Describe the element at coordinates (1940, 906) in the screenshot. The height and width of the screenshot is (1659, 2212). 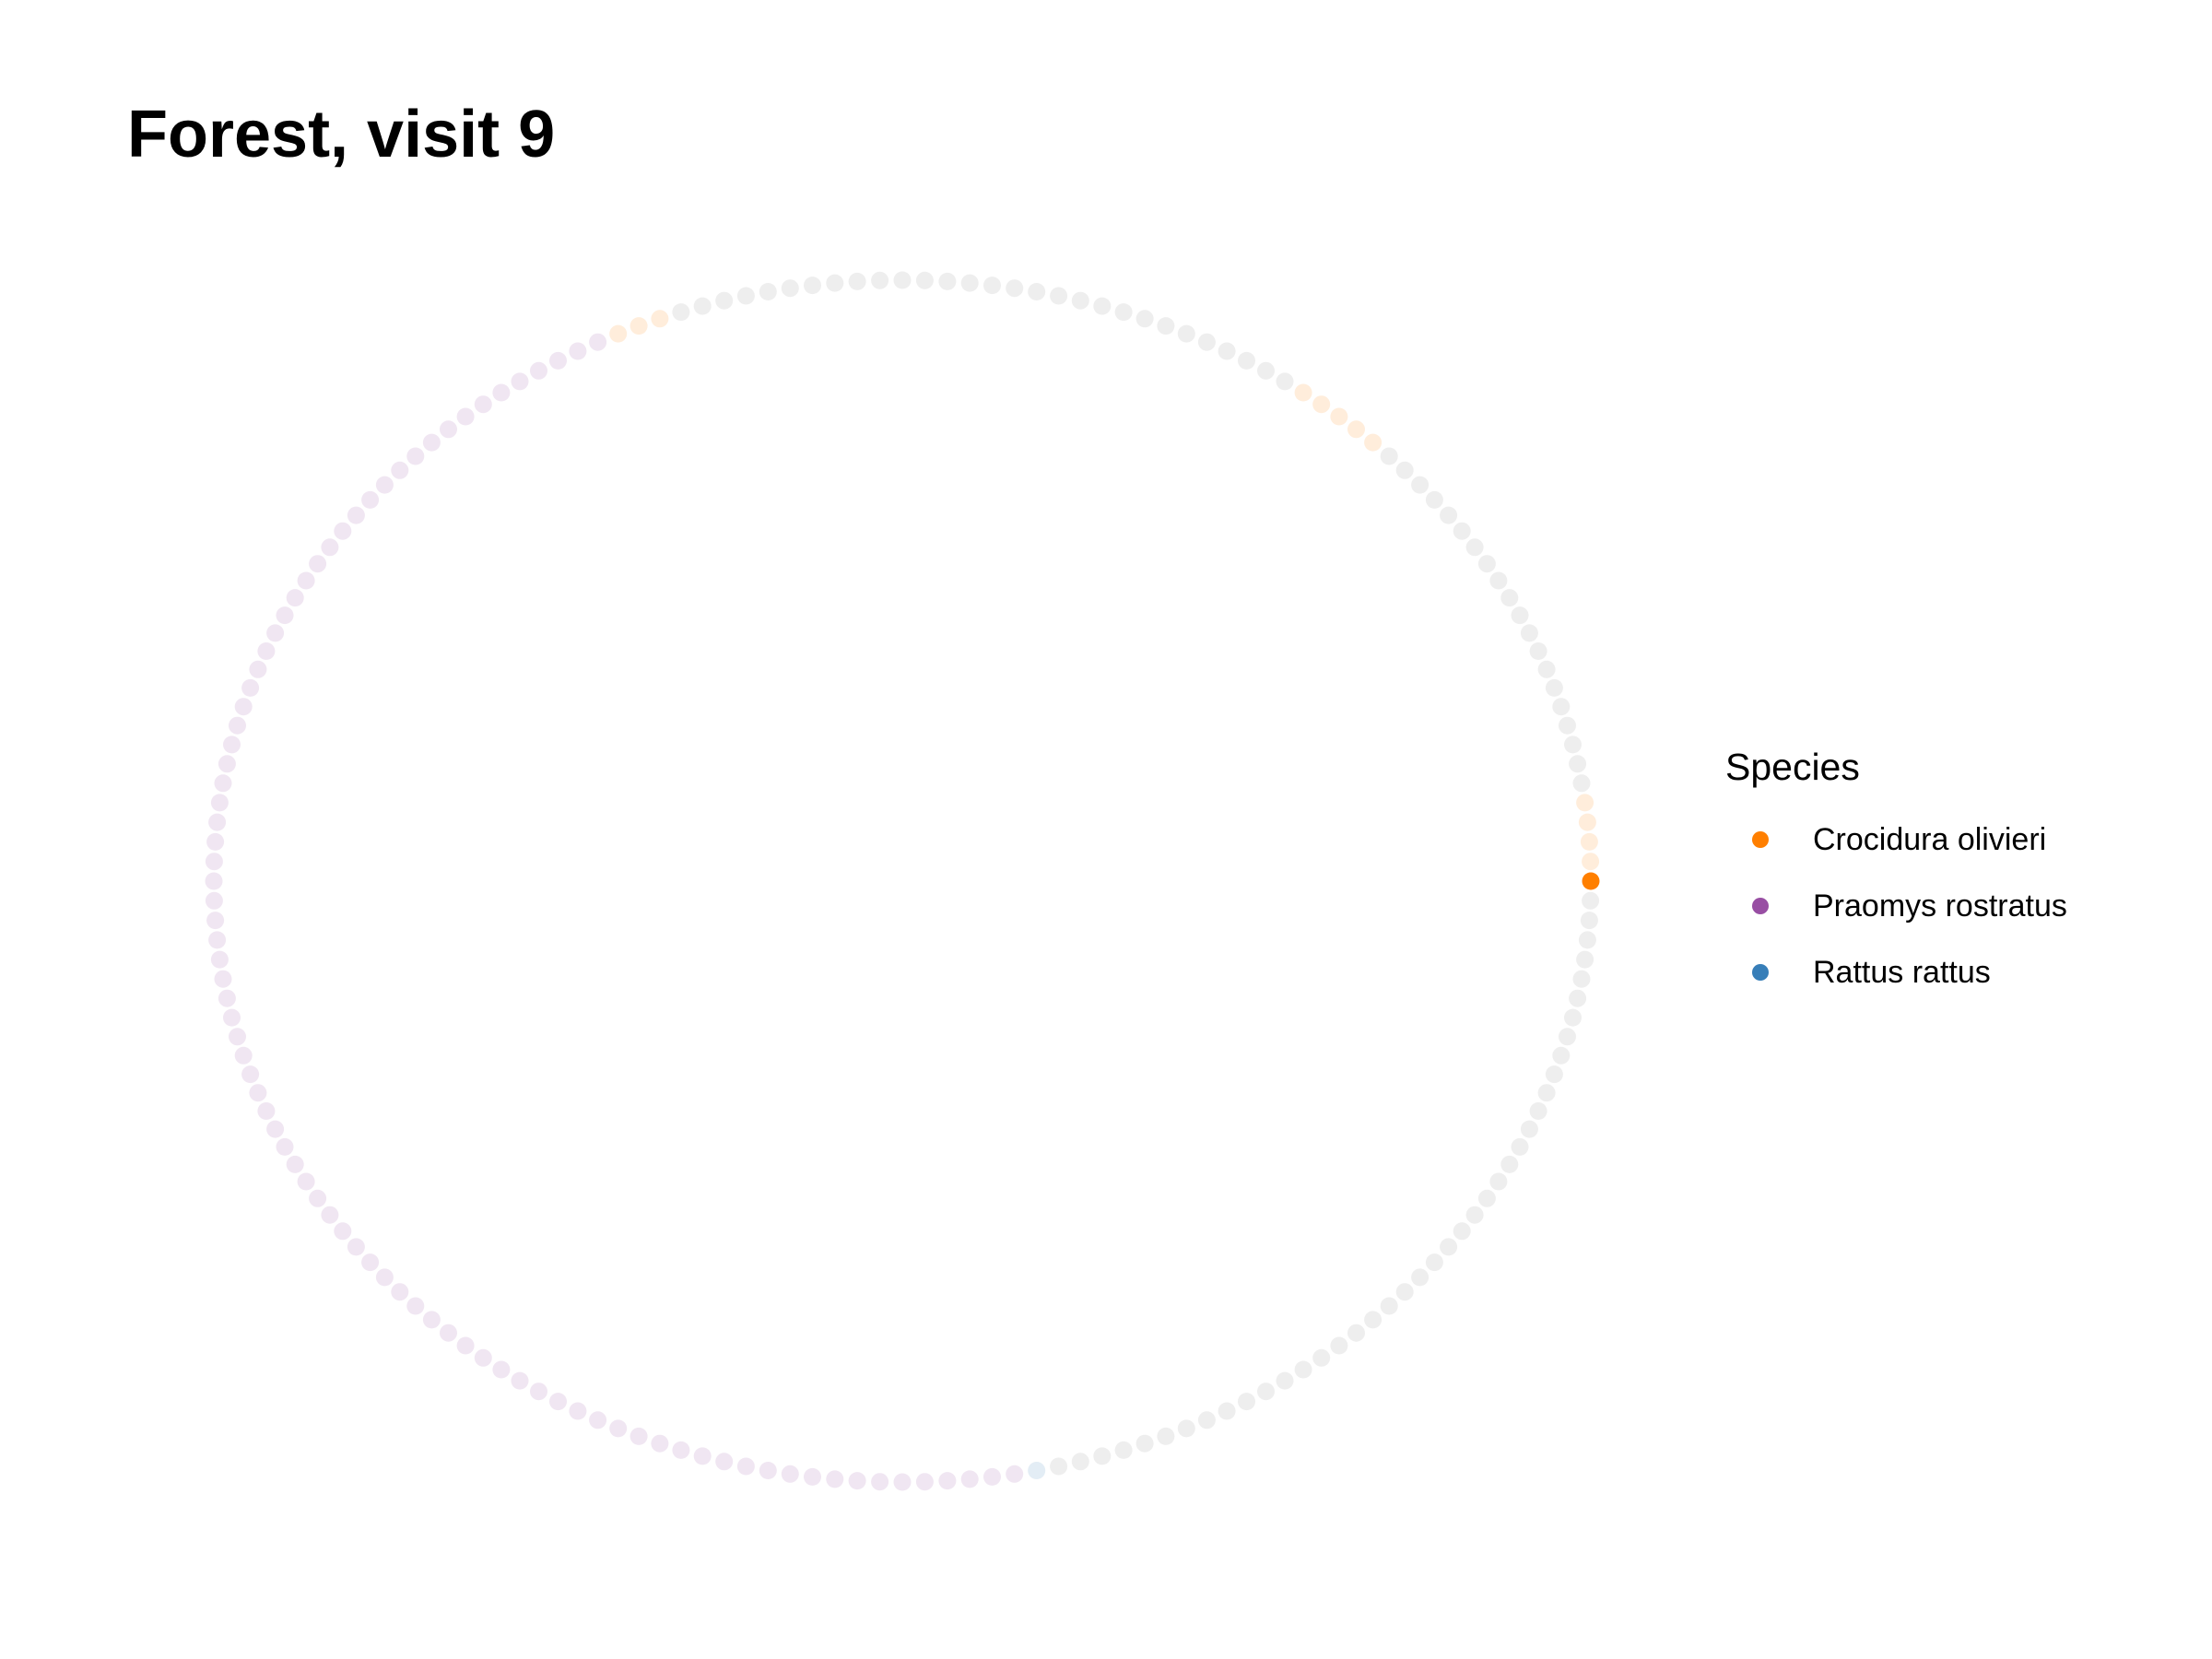
I see `legend-label: Praomys rostratus` at that location.